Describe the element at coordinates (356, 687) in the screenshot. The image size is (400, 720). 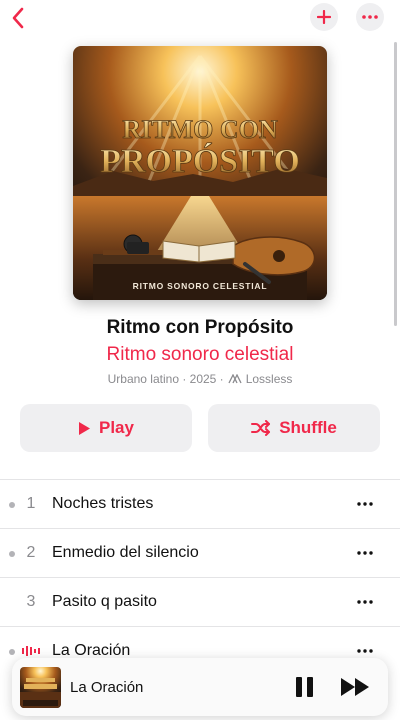
I see `forward-icon` at that location.